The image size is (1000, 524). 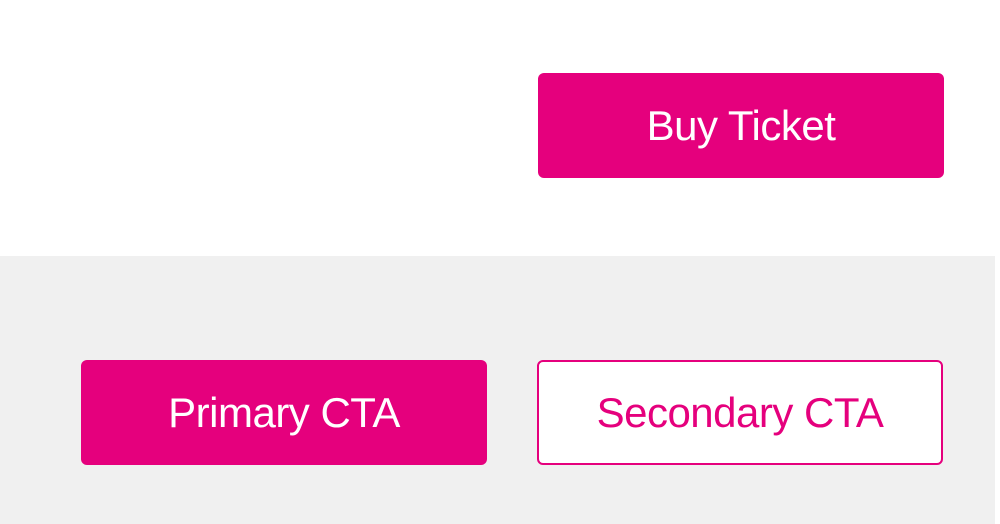 I want to click on buy-ticket-button: Buy Ticket, so click(x=741, y=125).